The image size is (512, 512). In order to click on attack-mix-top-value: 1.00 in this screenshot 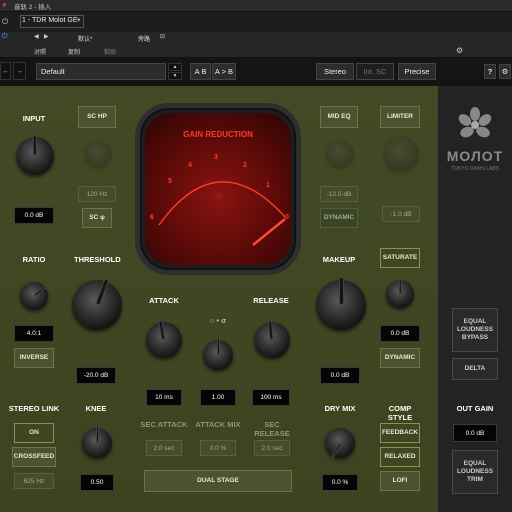, I will do `click(218, 397)`.